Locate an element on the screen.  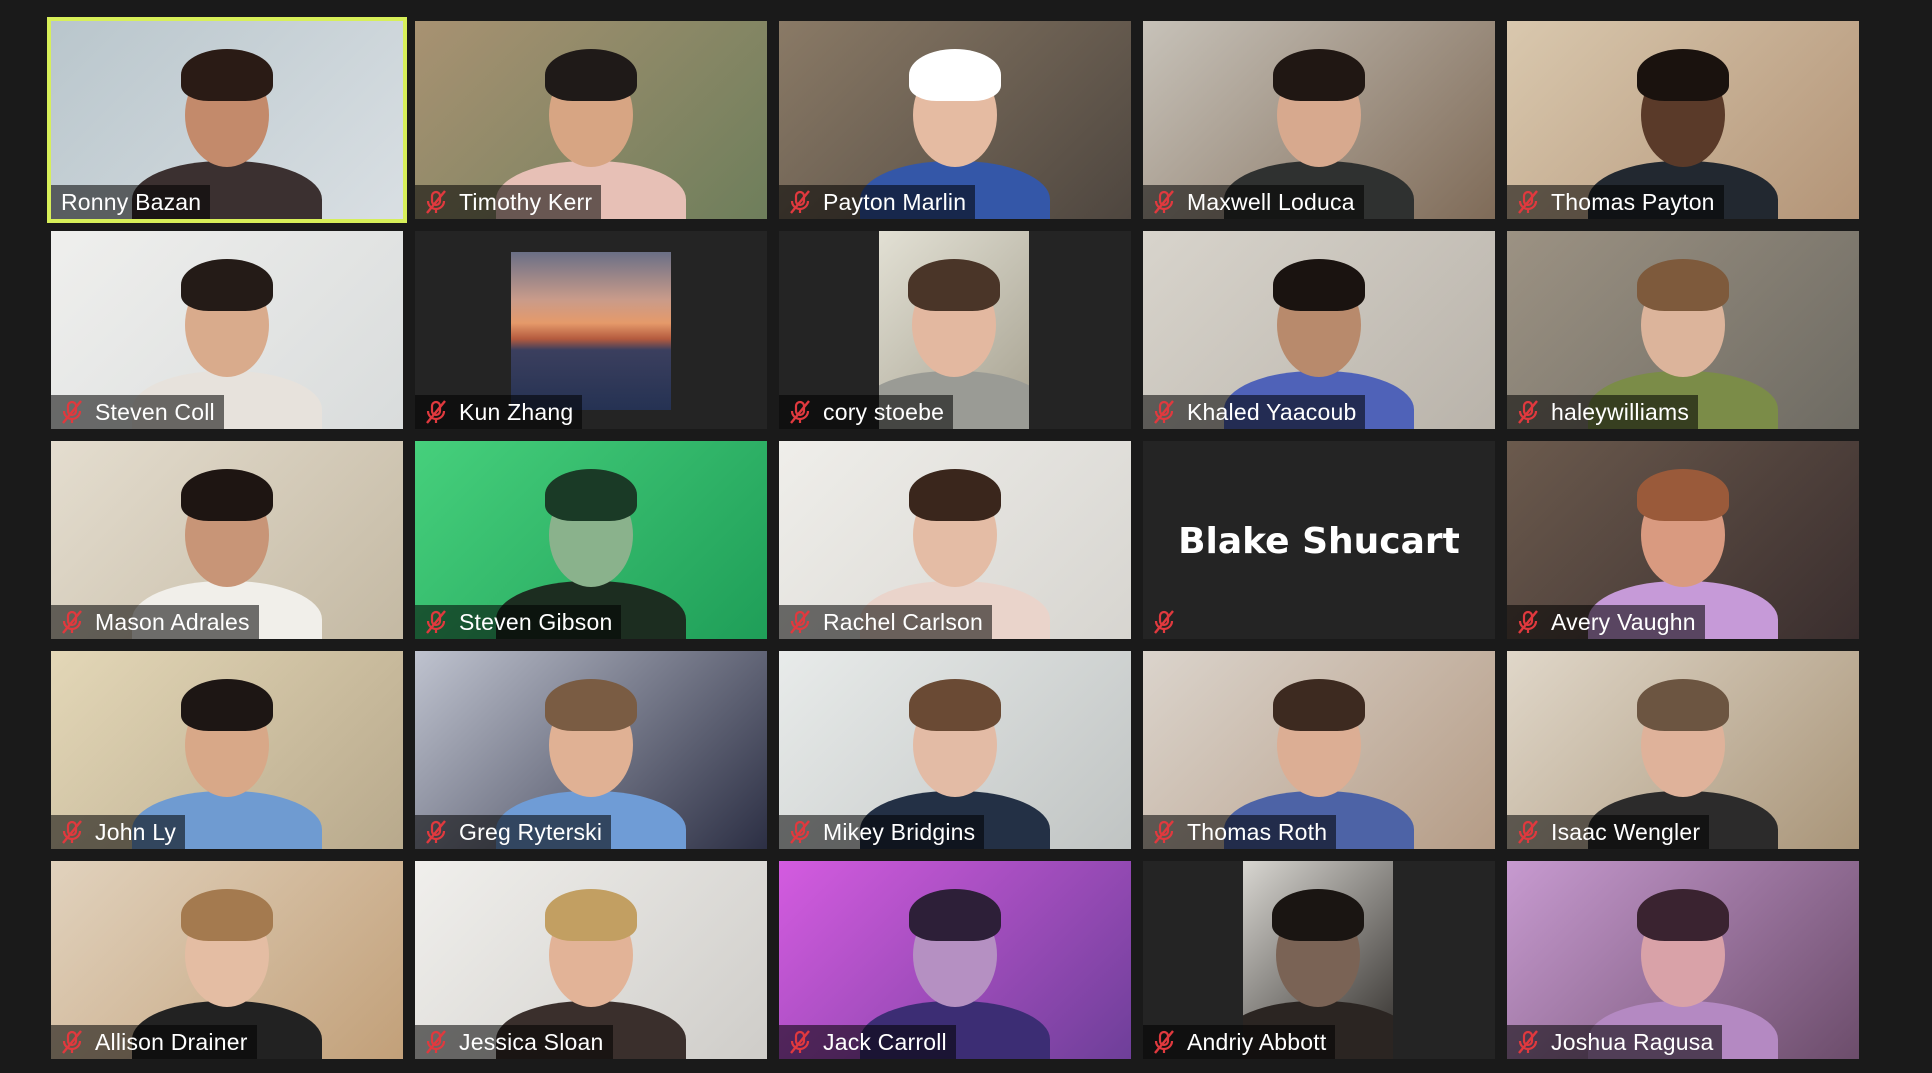
participant-name: Jessica Sloan is located at coordinates (531, 1041).